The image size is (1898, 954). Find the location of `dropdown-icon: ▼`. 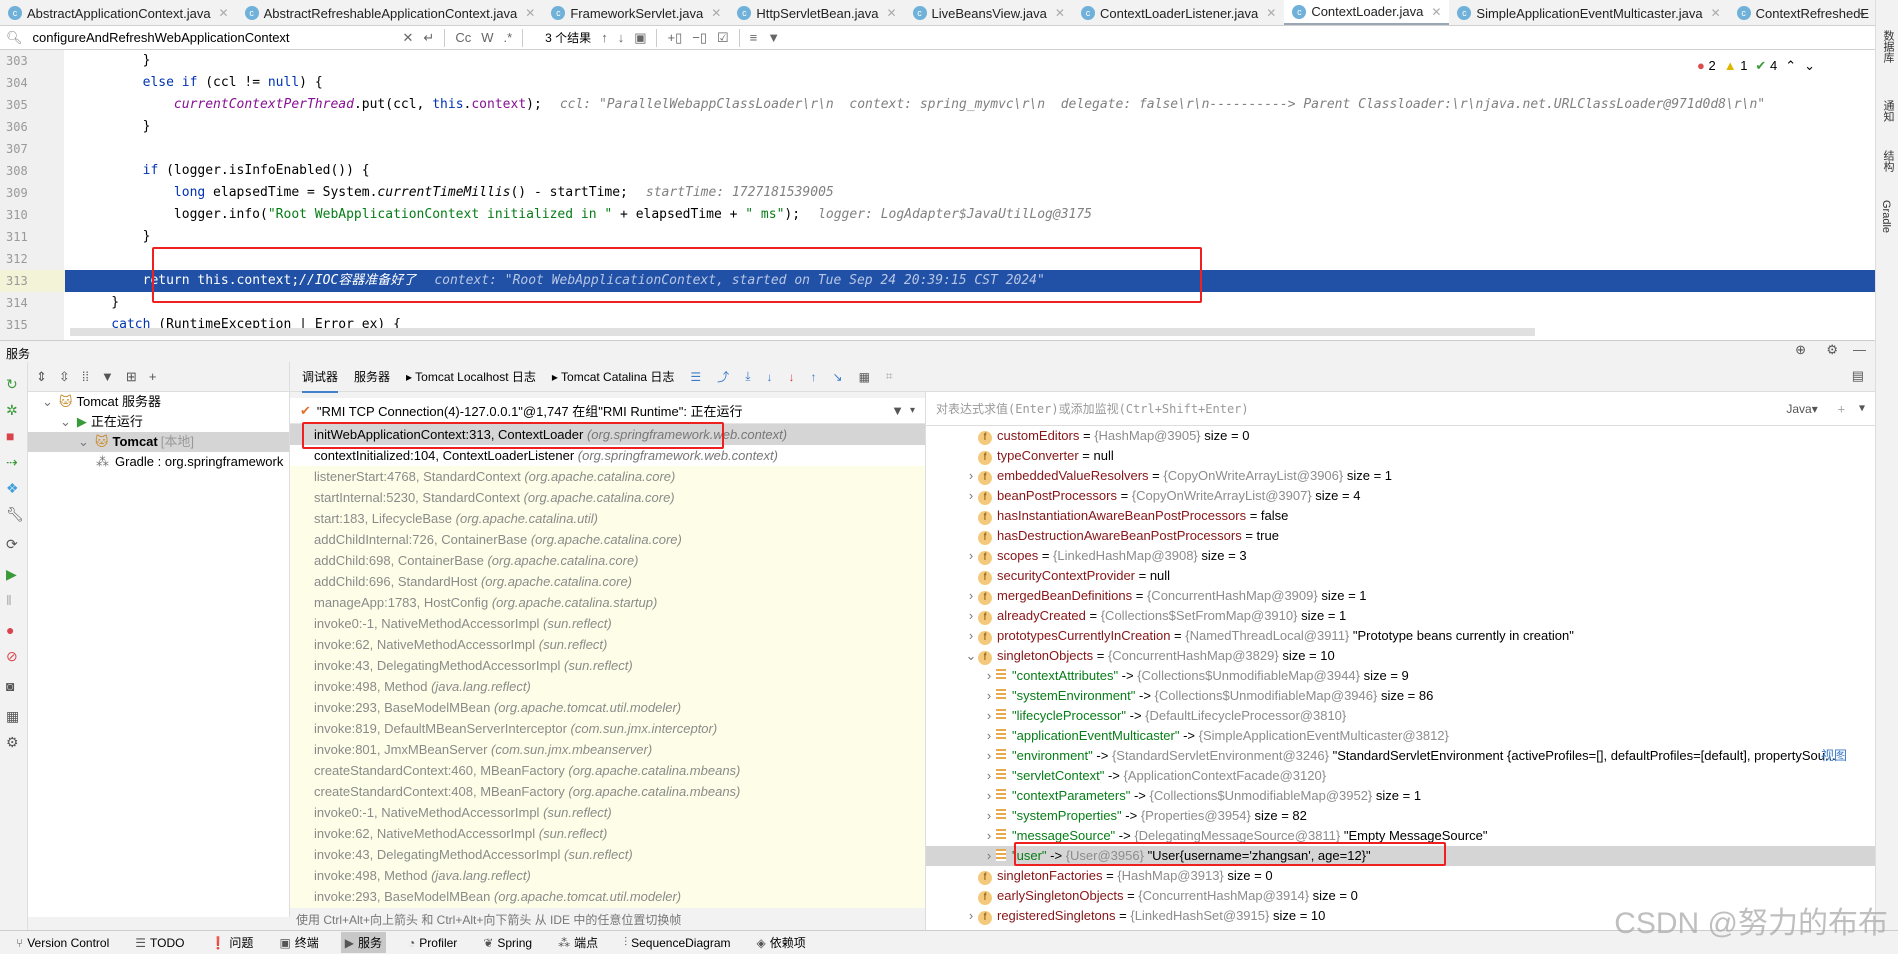

dropdown-icon: ▼ is located at coordinates (1862, 408).